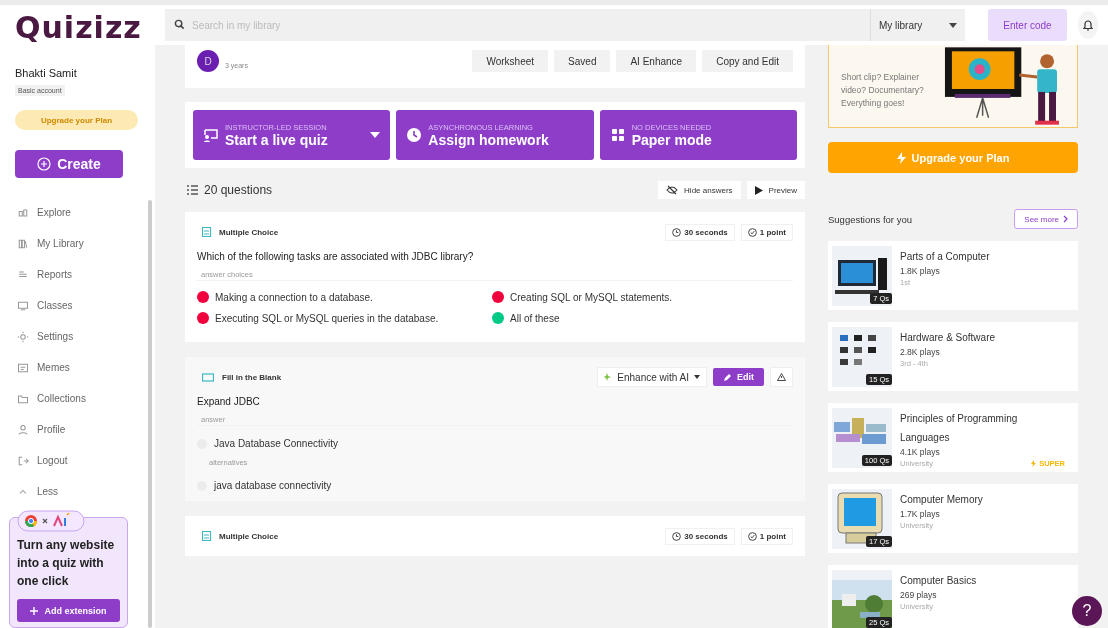  What do you see at coordinates (51, 337) in the screenshot?
I see `nav-item: Settings` at bounding box center [51, 337].